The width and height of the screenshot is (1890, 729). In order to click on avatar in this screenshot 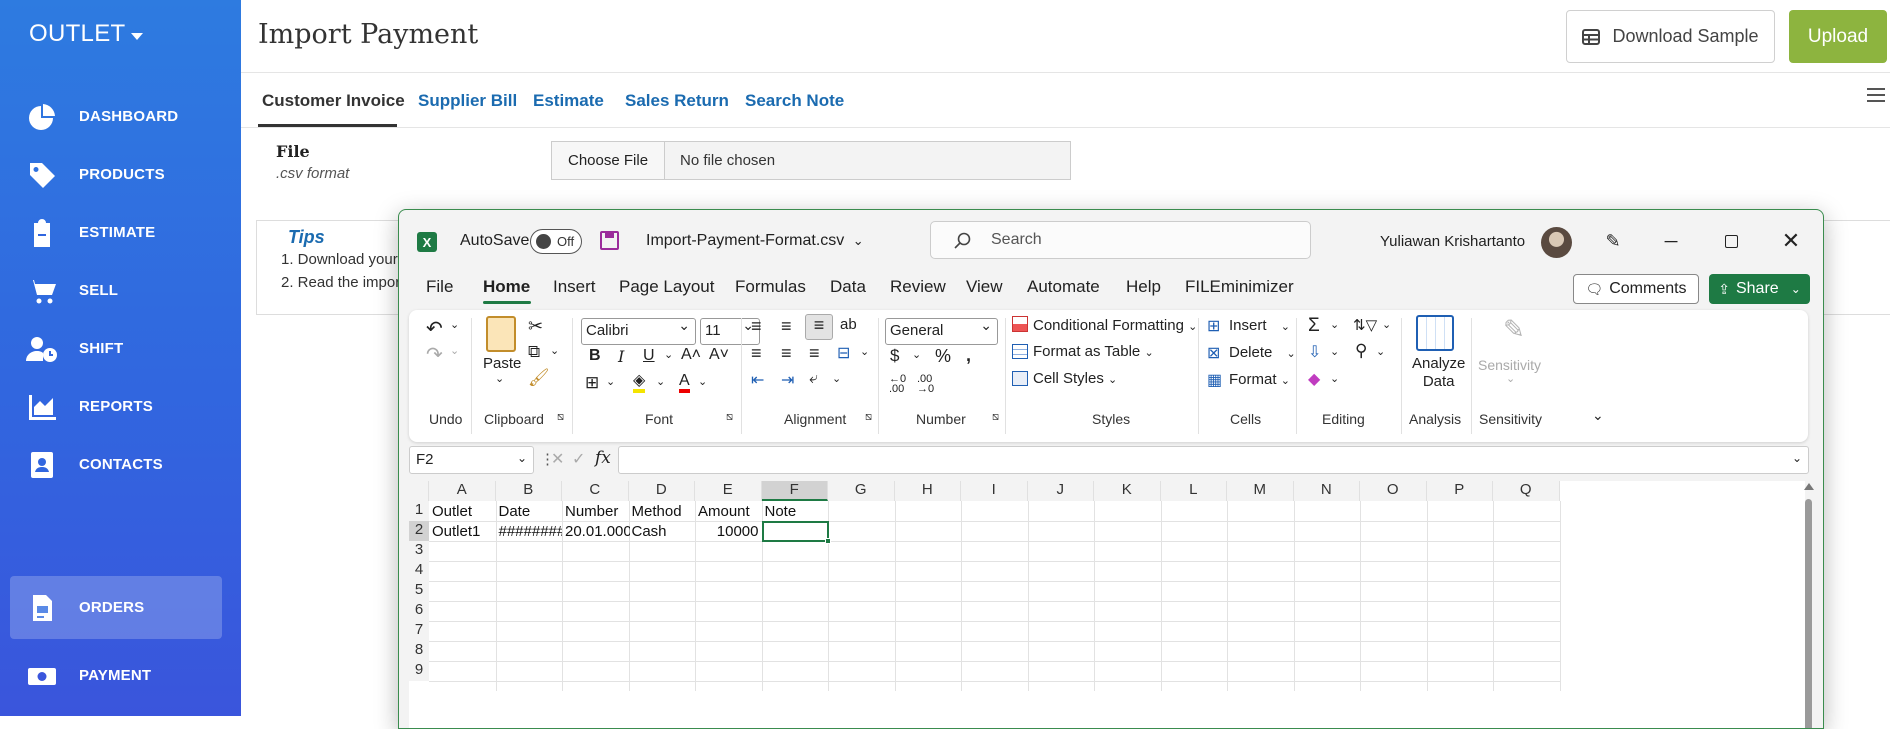, I will do `click(1556, 242)`.